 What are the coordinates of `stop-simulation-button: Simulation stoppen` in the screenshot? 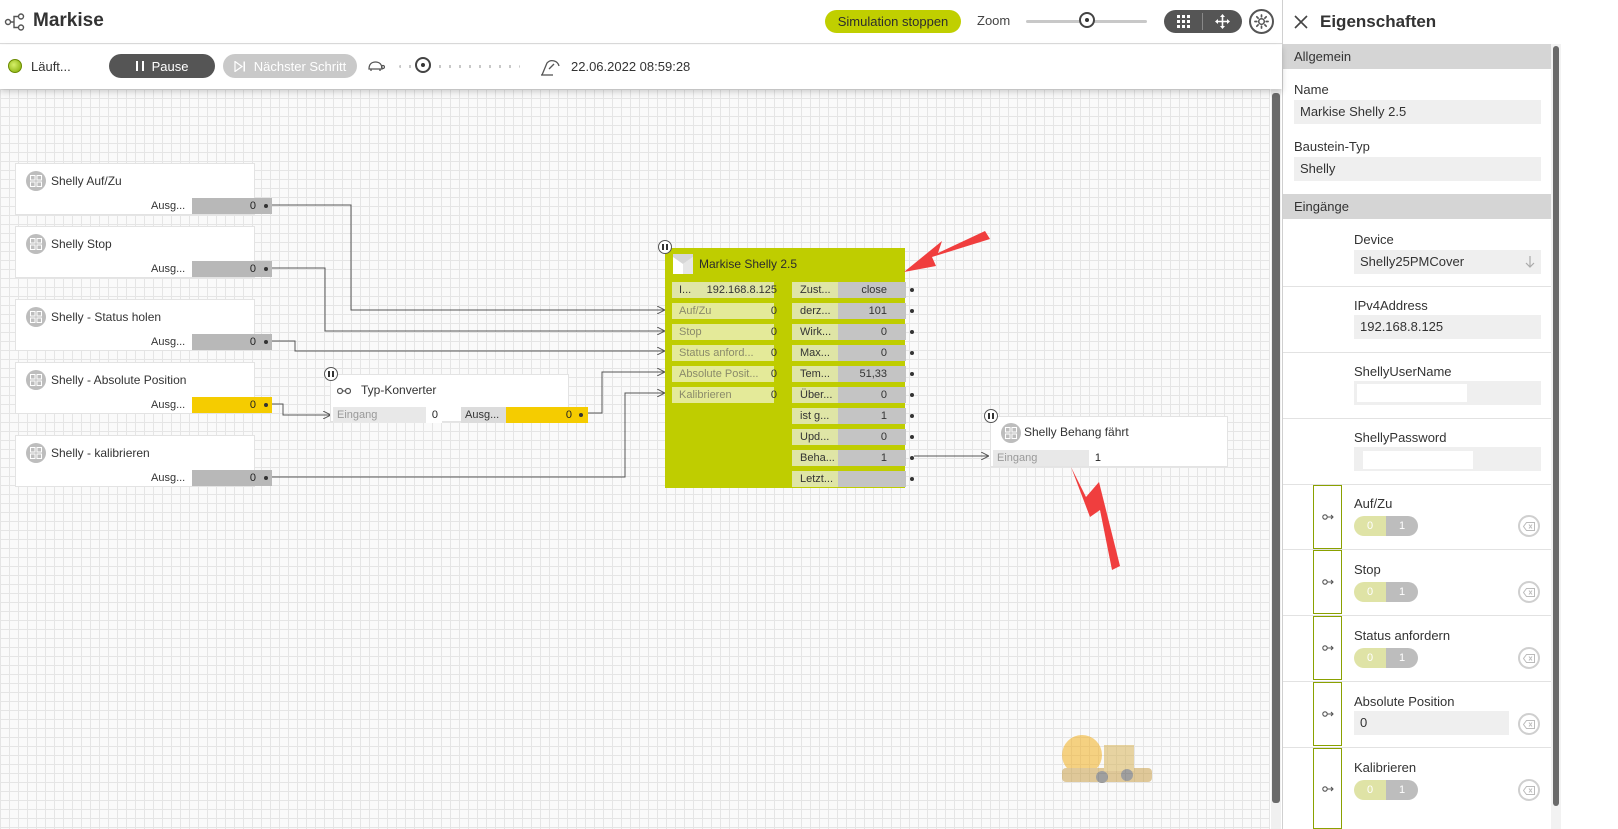 It's located at (893, 21).